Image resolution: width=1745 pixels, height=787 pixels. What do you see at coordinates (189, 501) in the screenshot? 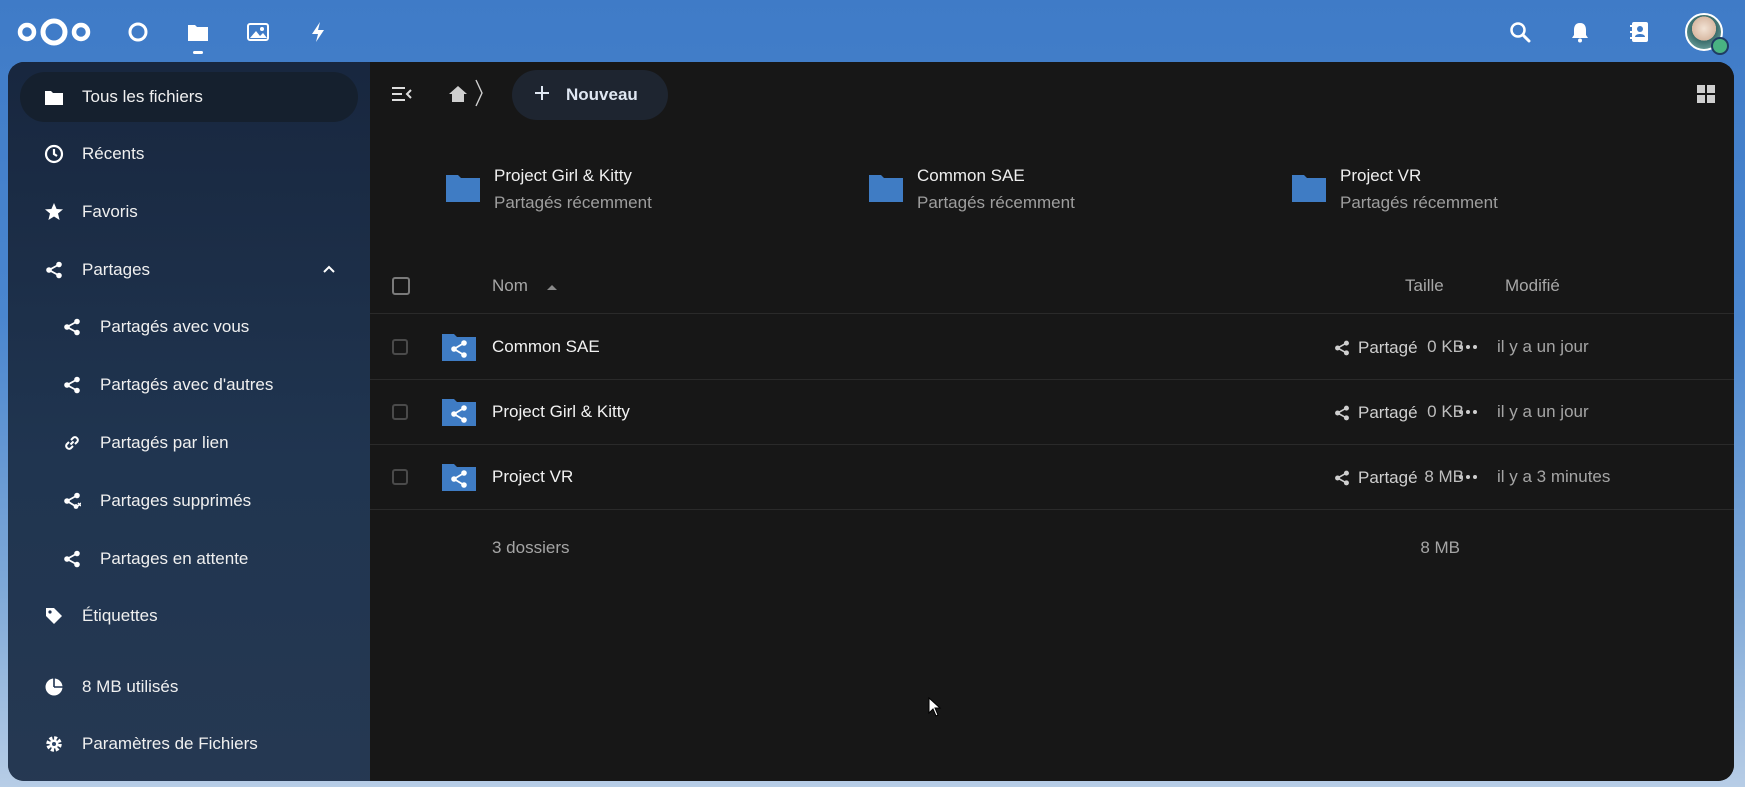
I see `sidebar-item-deleted-shares: Partages supprimés` at bounding box center [189, 501].